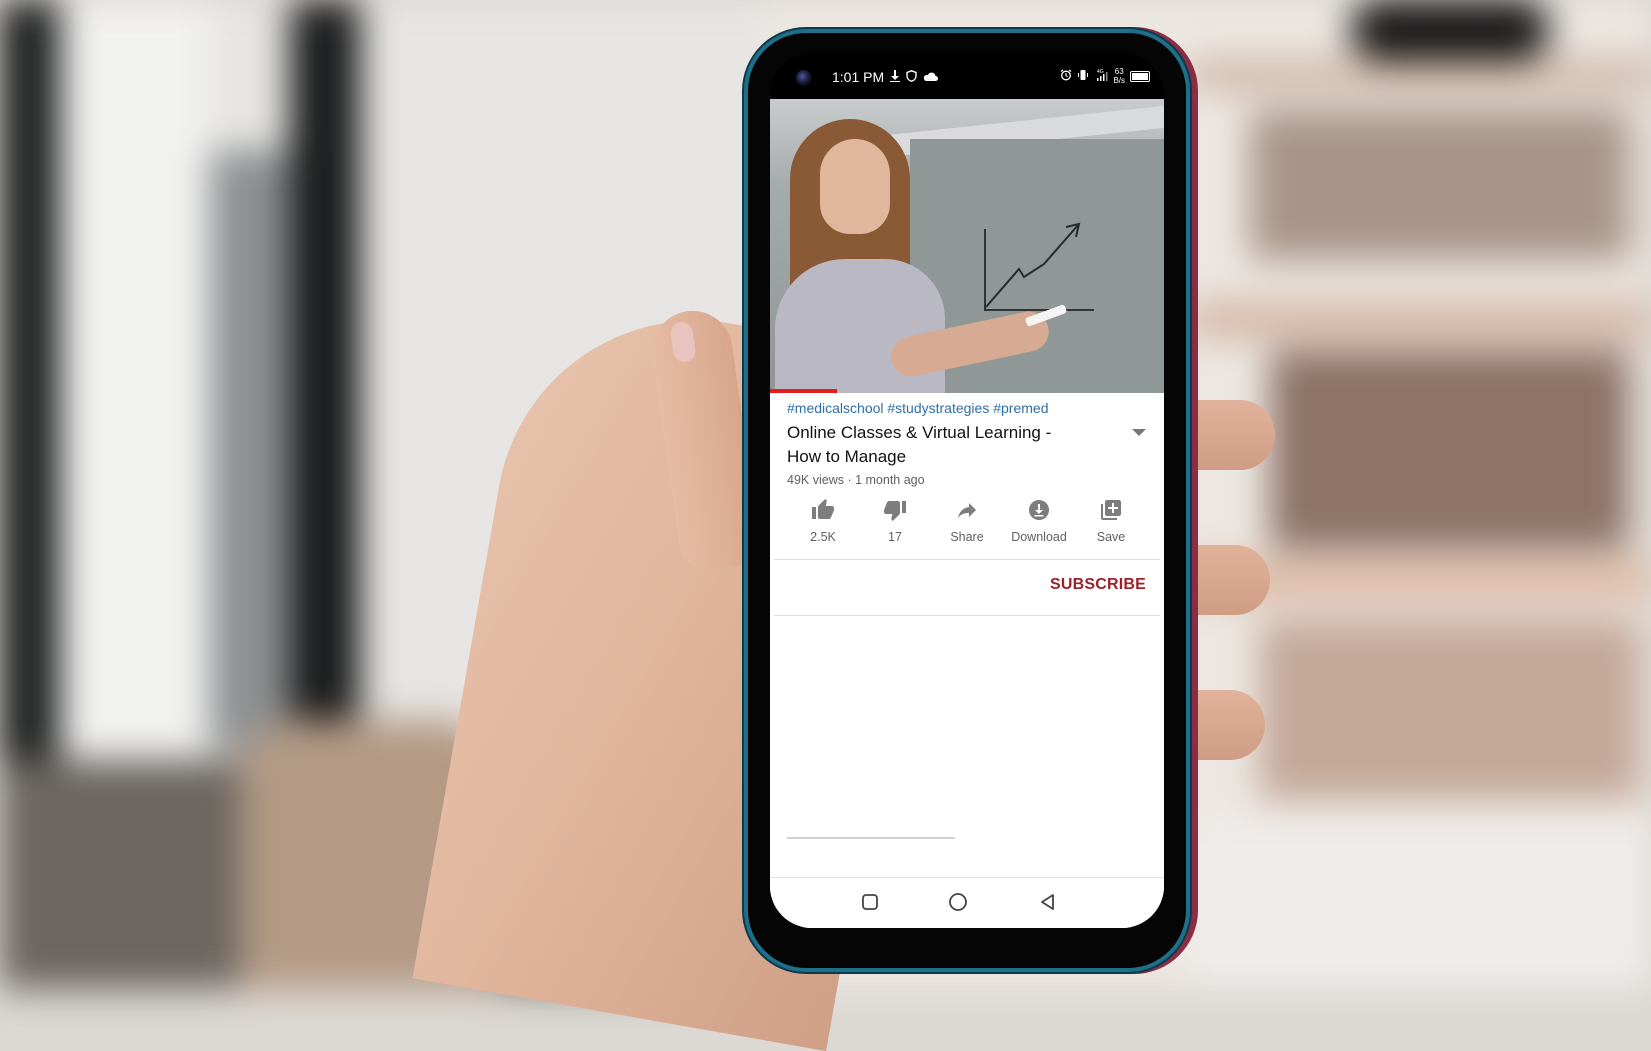 The height and width of the screenshot is (1051, 1651). Describe the element at coordinates (1033, 265) in the screenshot. I see `whiteboard-chart-line` at that location.